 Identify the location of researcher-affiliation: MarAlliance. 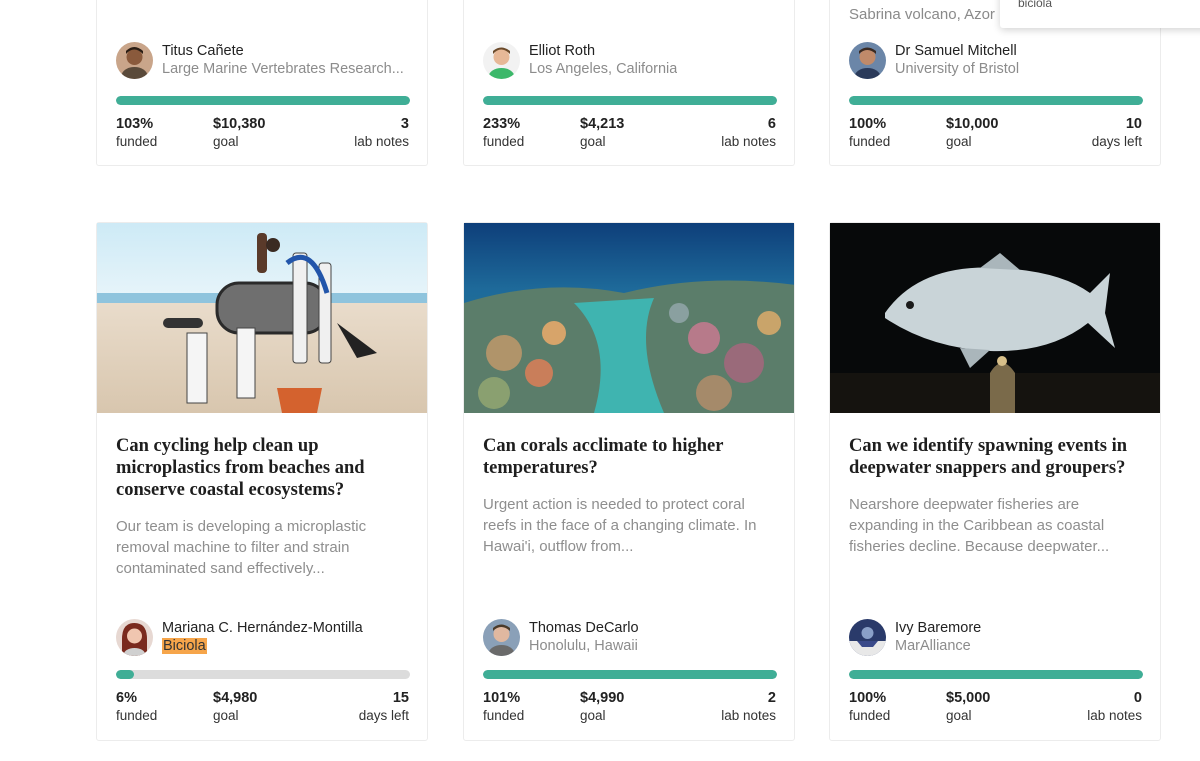
(933, 646).